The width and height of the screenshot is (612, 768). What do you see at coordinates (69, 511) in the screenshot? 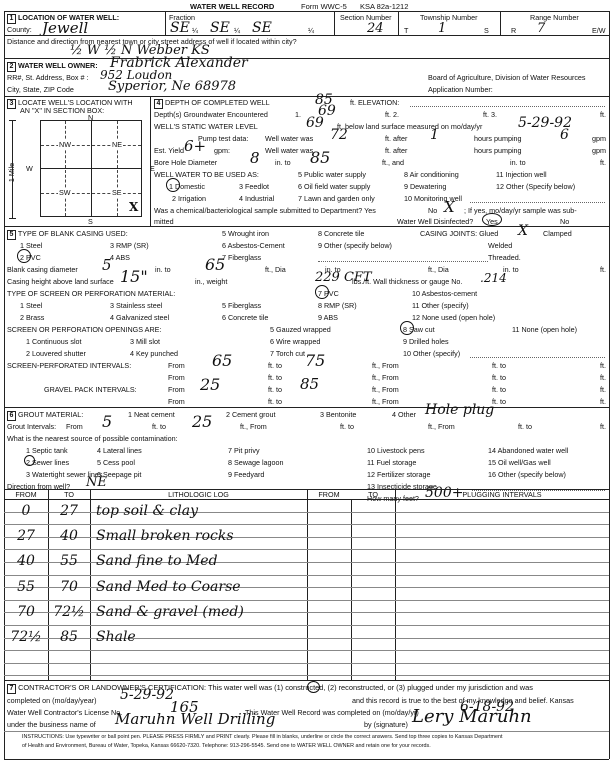
I see `log-to-cell: 27` at bounding box center [69, 511].